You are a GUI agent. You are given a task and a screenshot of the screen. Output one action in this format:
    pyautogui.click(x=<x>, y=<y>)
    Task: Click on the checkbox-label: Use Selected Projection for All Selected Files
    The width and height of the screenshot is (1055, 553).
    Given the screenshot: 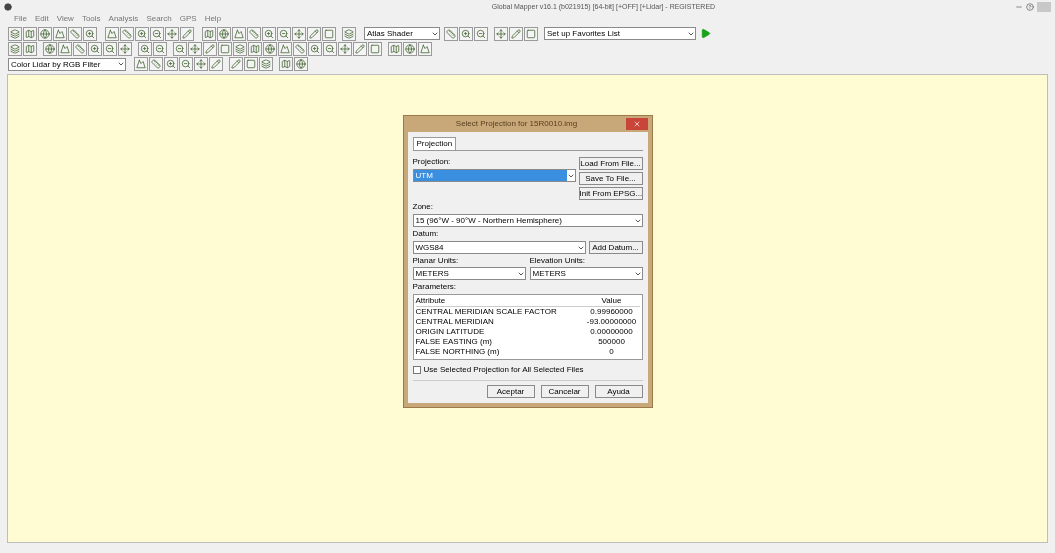 What is the action you would take?
    pyautogui.click(x=503, y=370)
    